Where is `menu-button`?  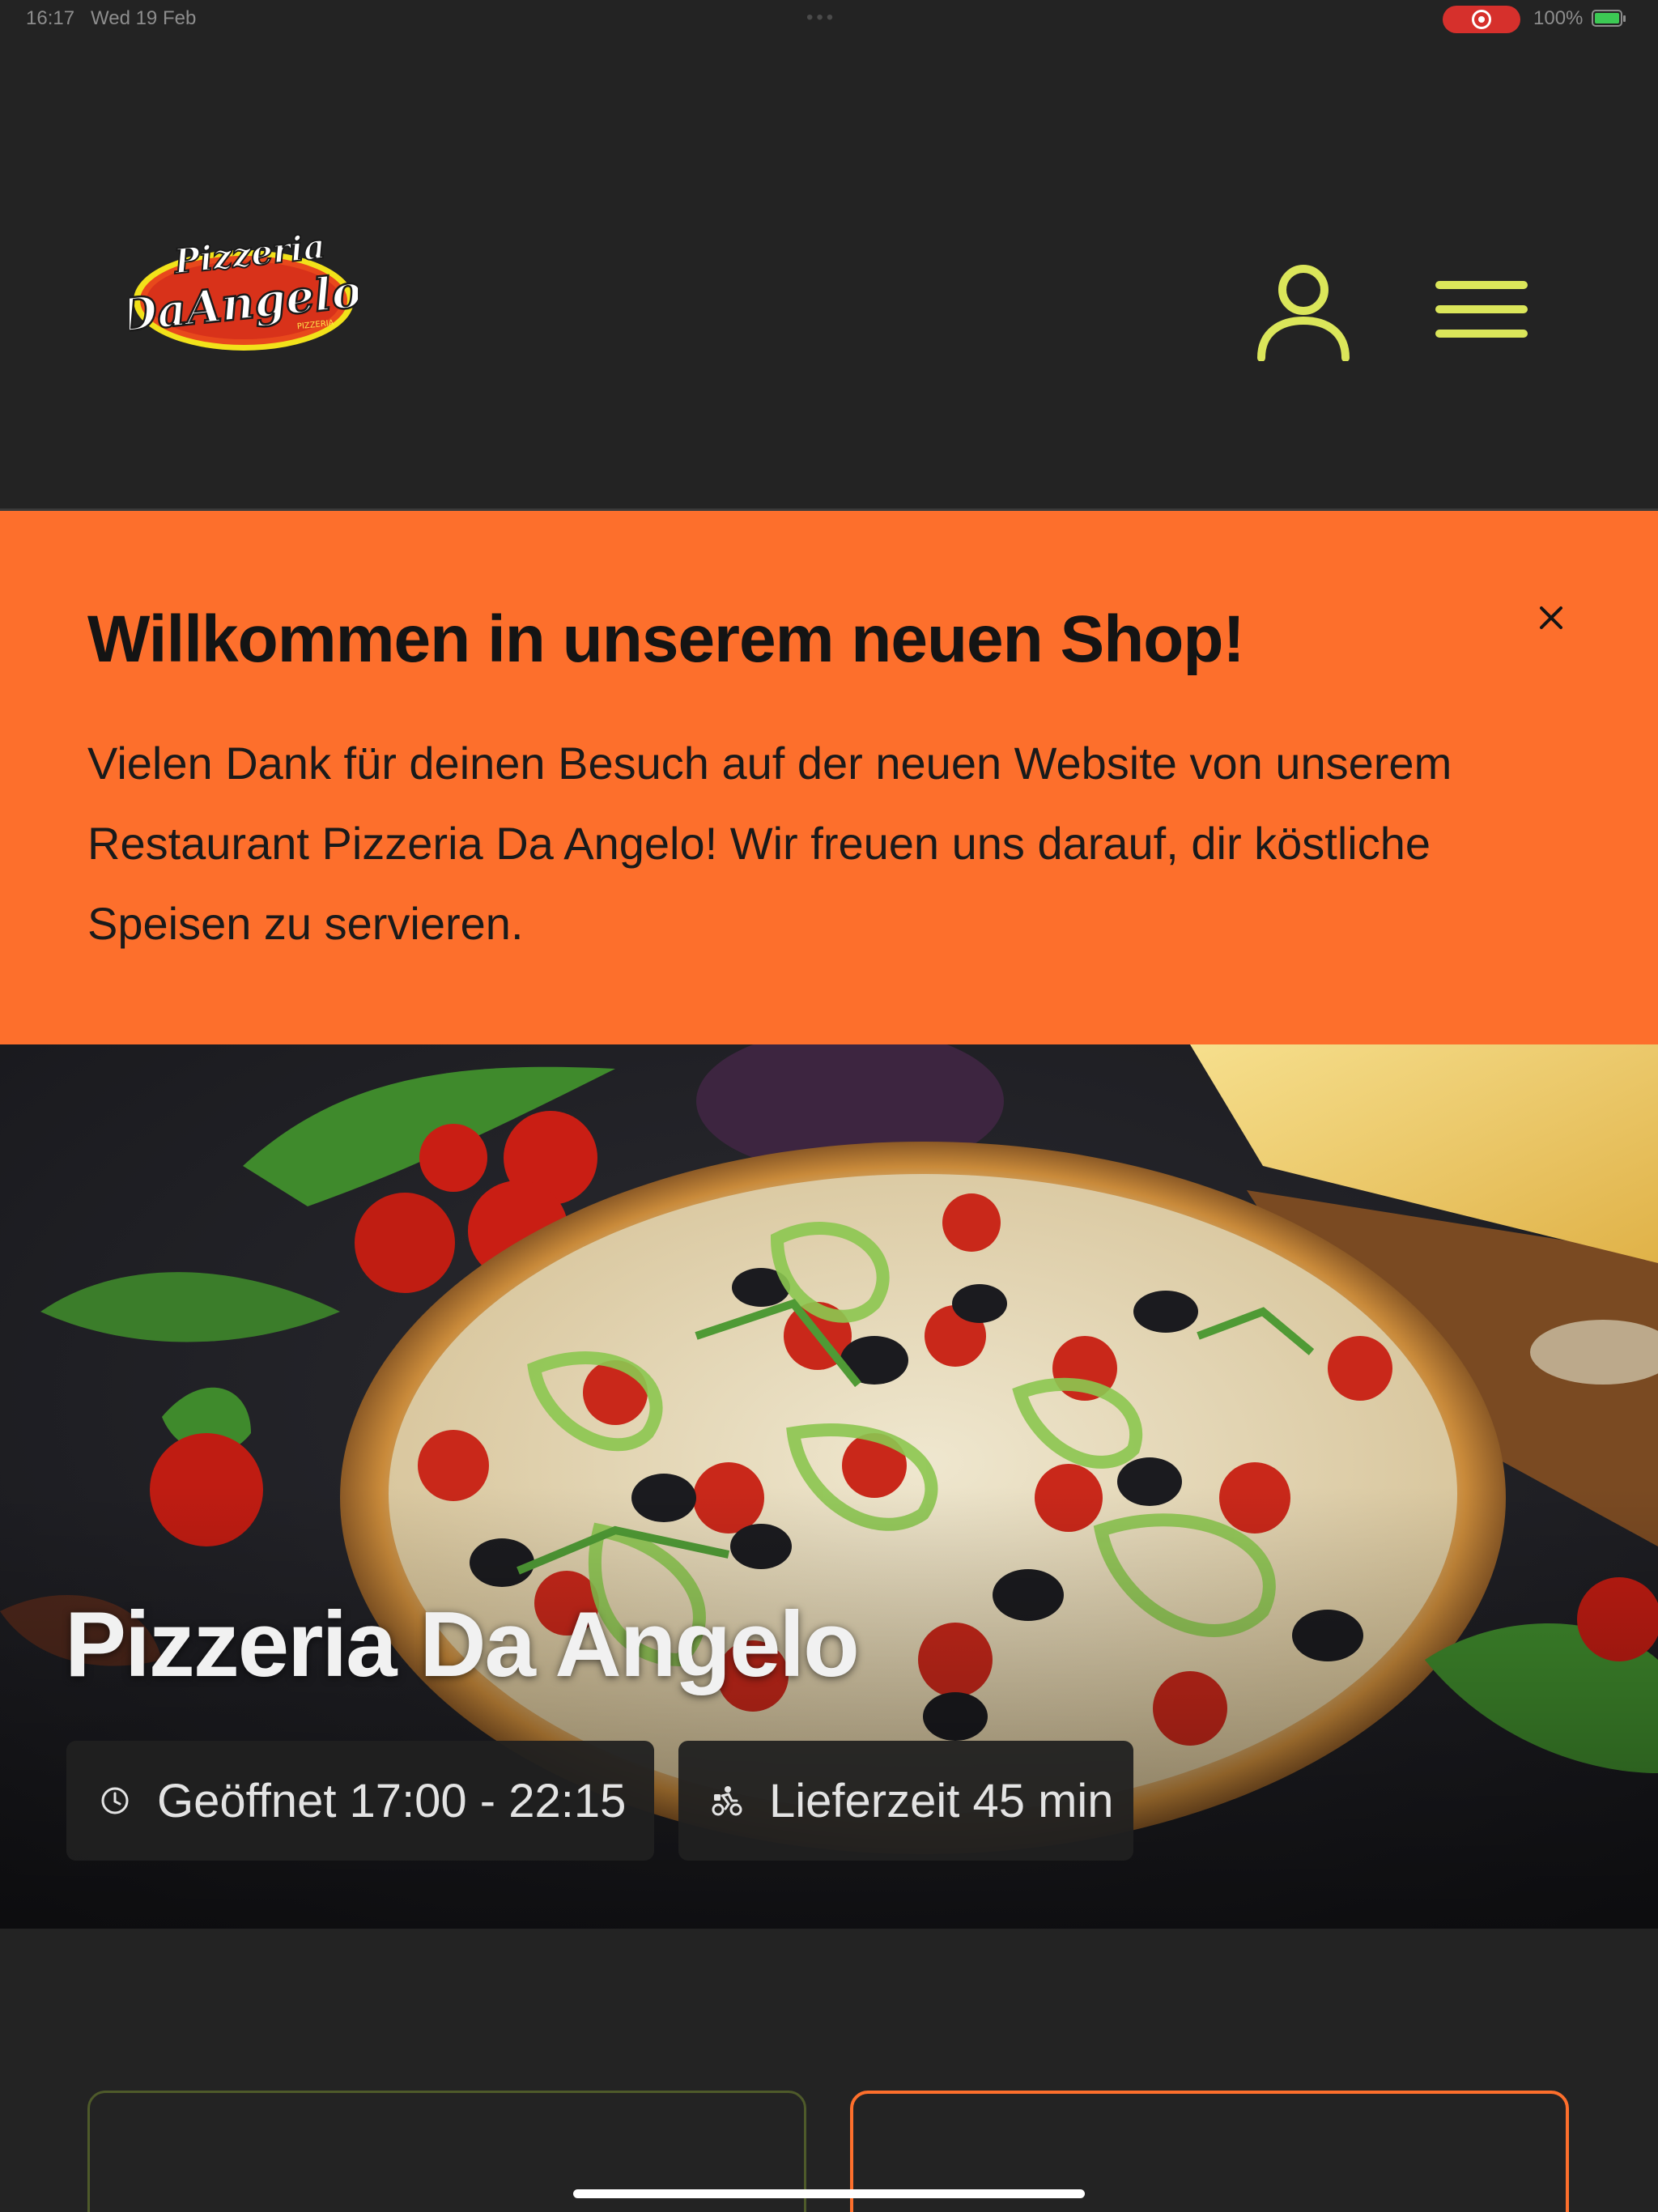
menu-button is located at coordinates (1481, 310).